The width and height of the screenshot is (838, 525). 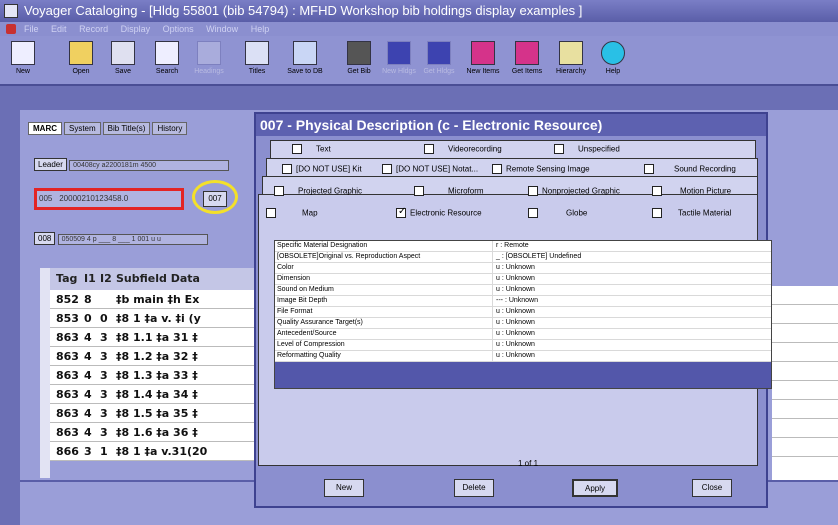 What do you see at coordinates (260, 29) in the screenshot?
I see `menu-help: Help` at bounding box center [260, 29].